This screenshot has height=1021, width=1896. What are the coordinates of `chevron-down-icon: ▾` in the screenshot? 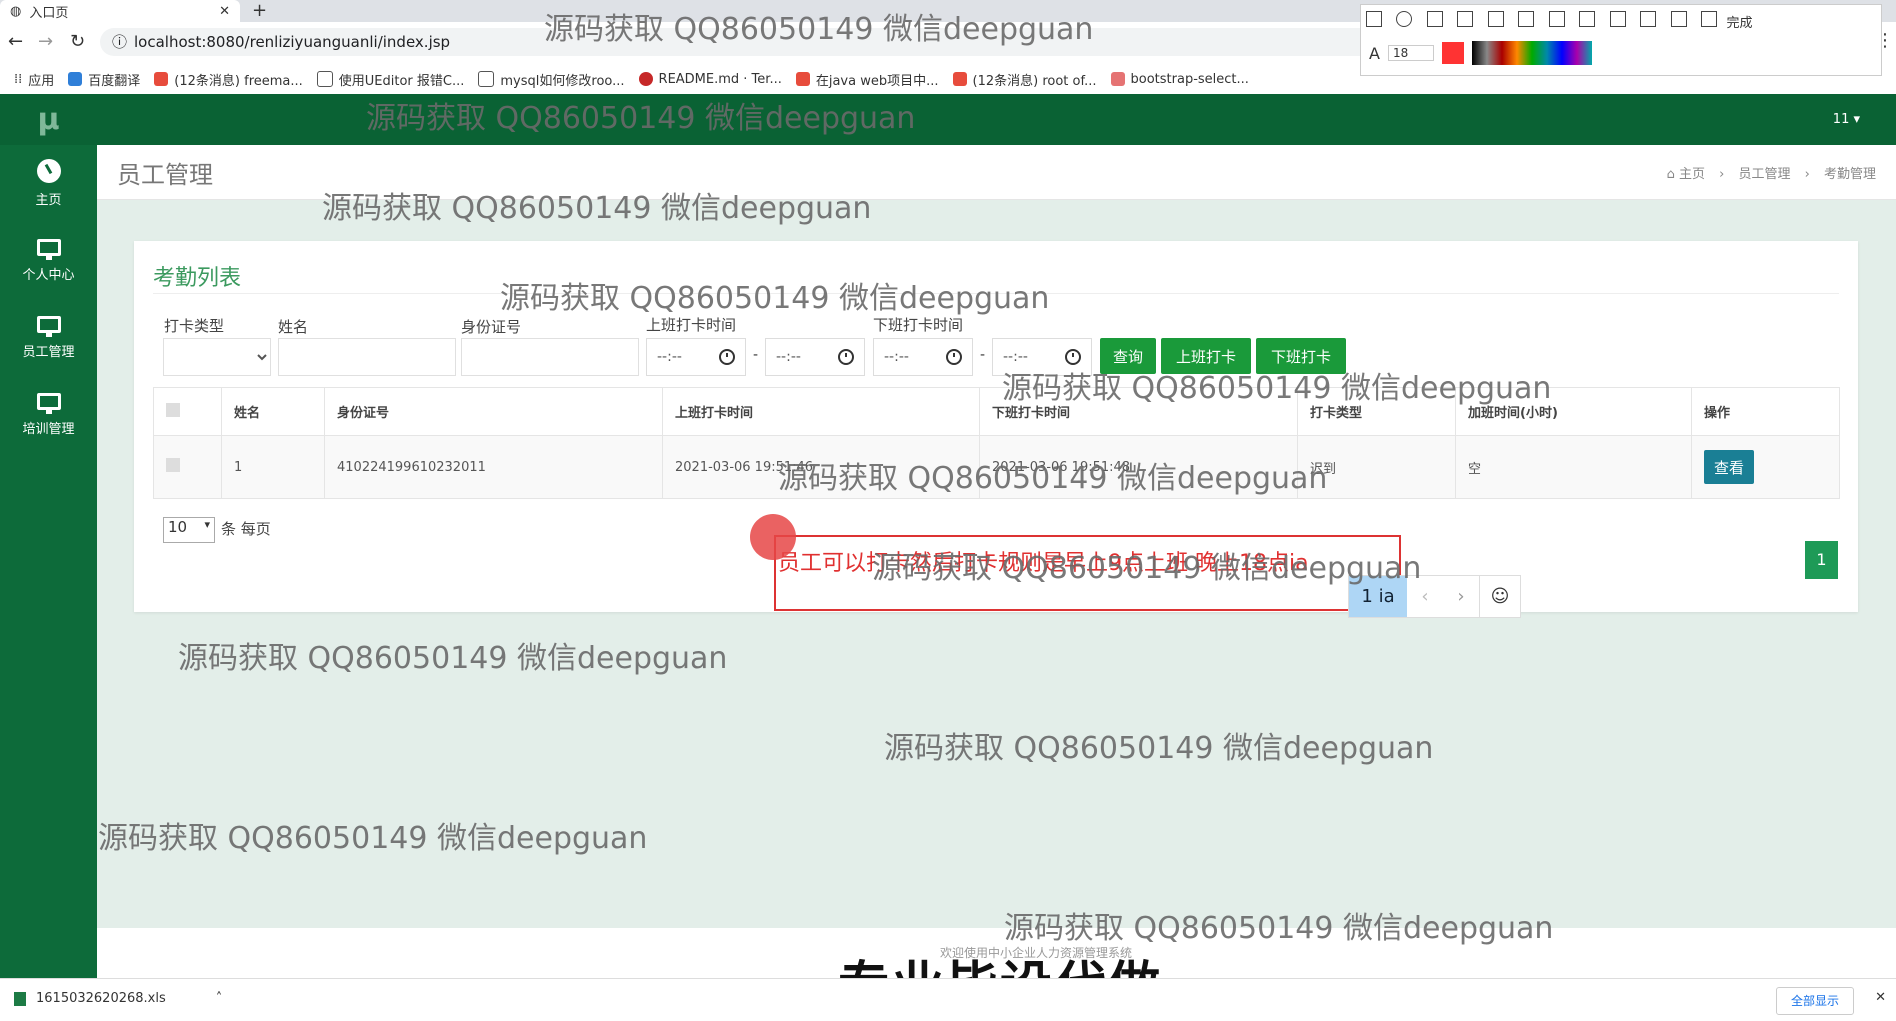 It's located at (207, 524).